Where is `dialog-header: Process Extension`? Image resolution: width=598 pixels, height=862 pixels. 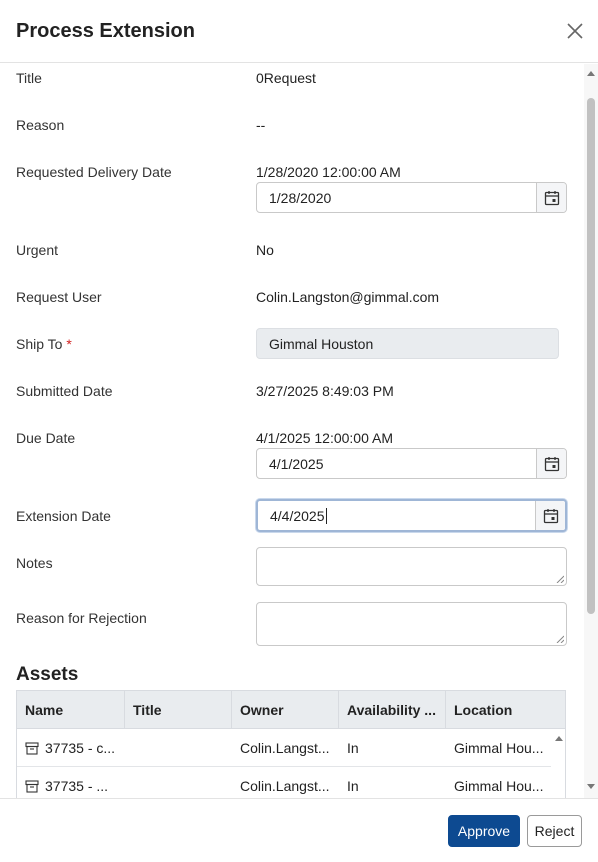 dialog-header: Process Extension is located at coordinates (299, 31).